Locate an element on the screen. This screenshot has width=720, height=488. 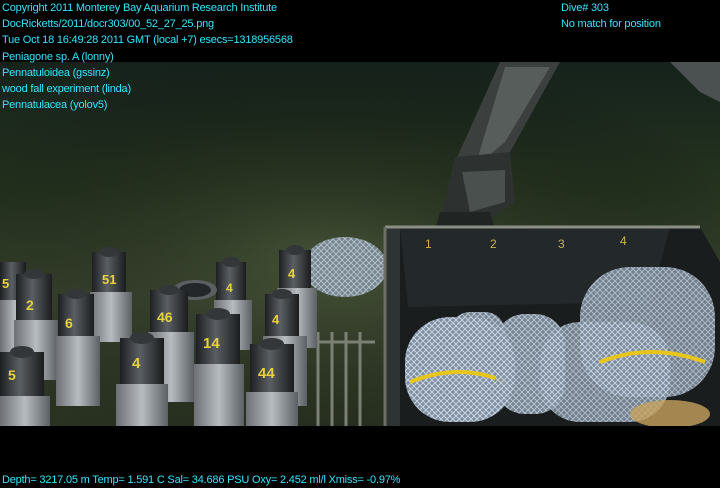
svg-text: 14 is located at coordinates (211, 343).